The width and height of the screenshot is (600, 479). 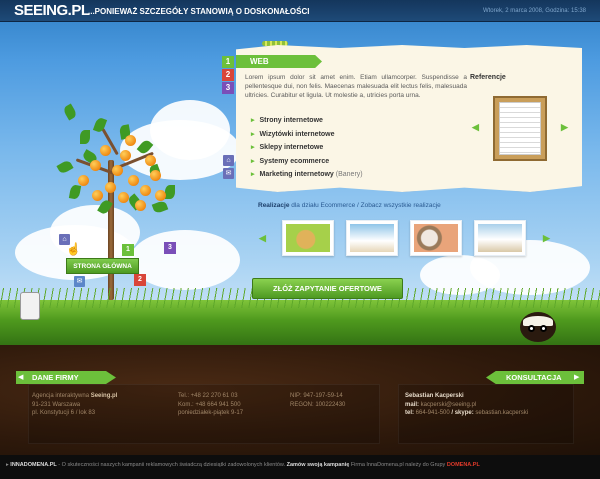 What do you see at coordinates (307, 164) in the screenshot?
I see `list-item: Systemy ecommerce` at bounding box center [307, 164].